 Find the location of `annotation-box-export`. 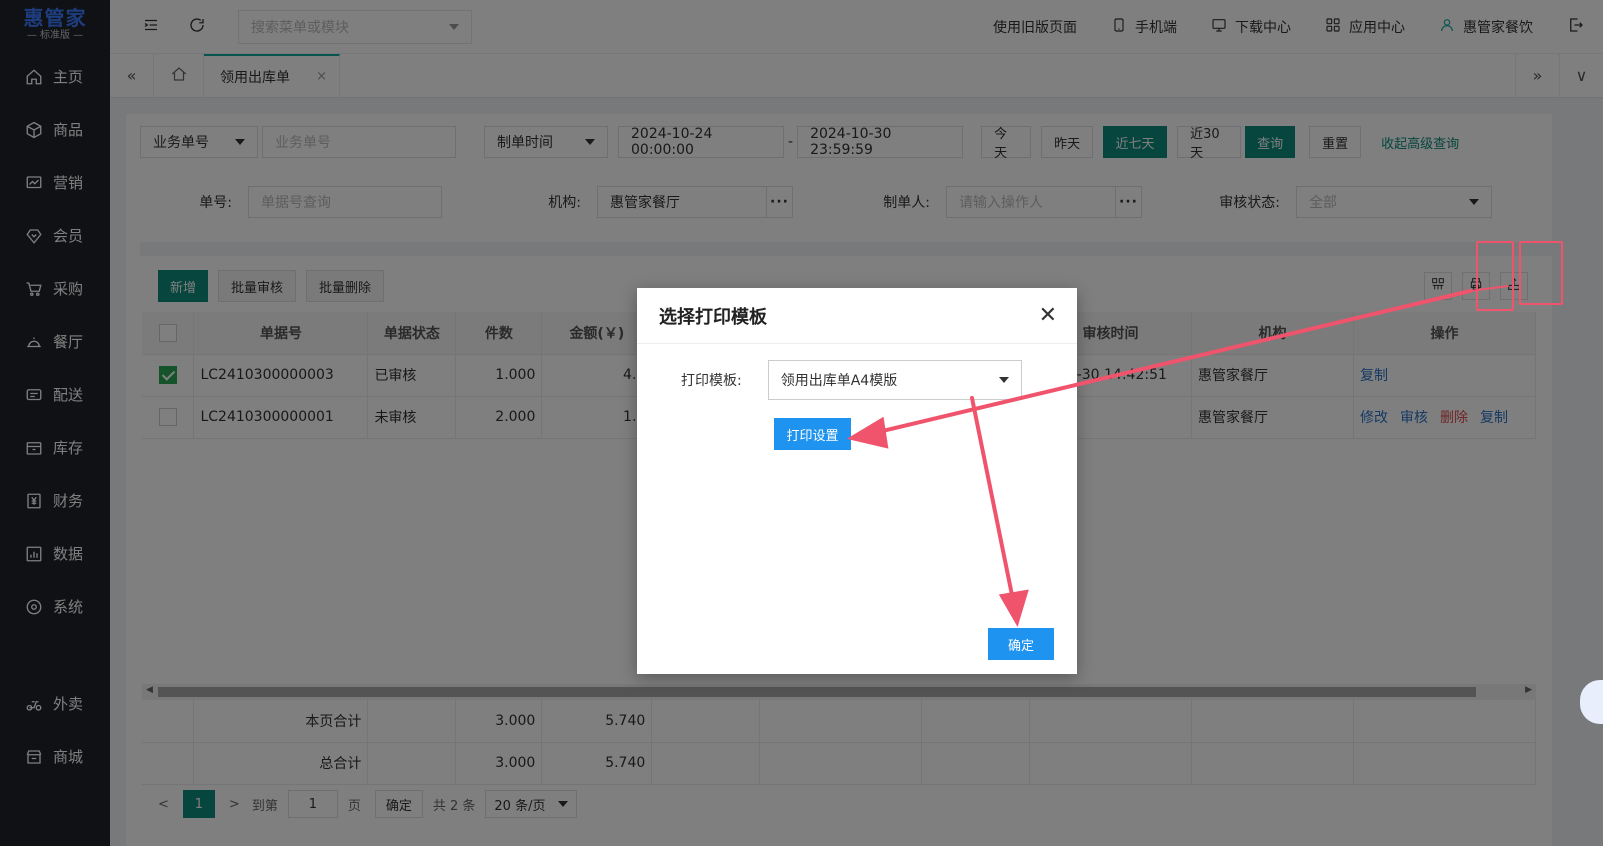

annotation-box-export is located at coordinates (1541, 273).